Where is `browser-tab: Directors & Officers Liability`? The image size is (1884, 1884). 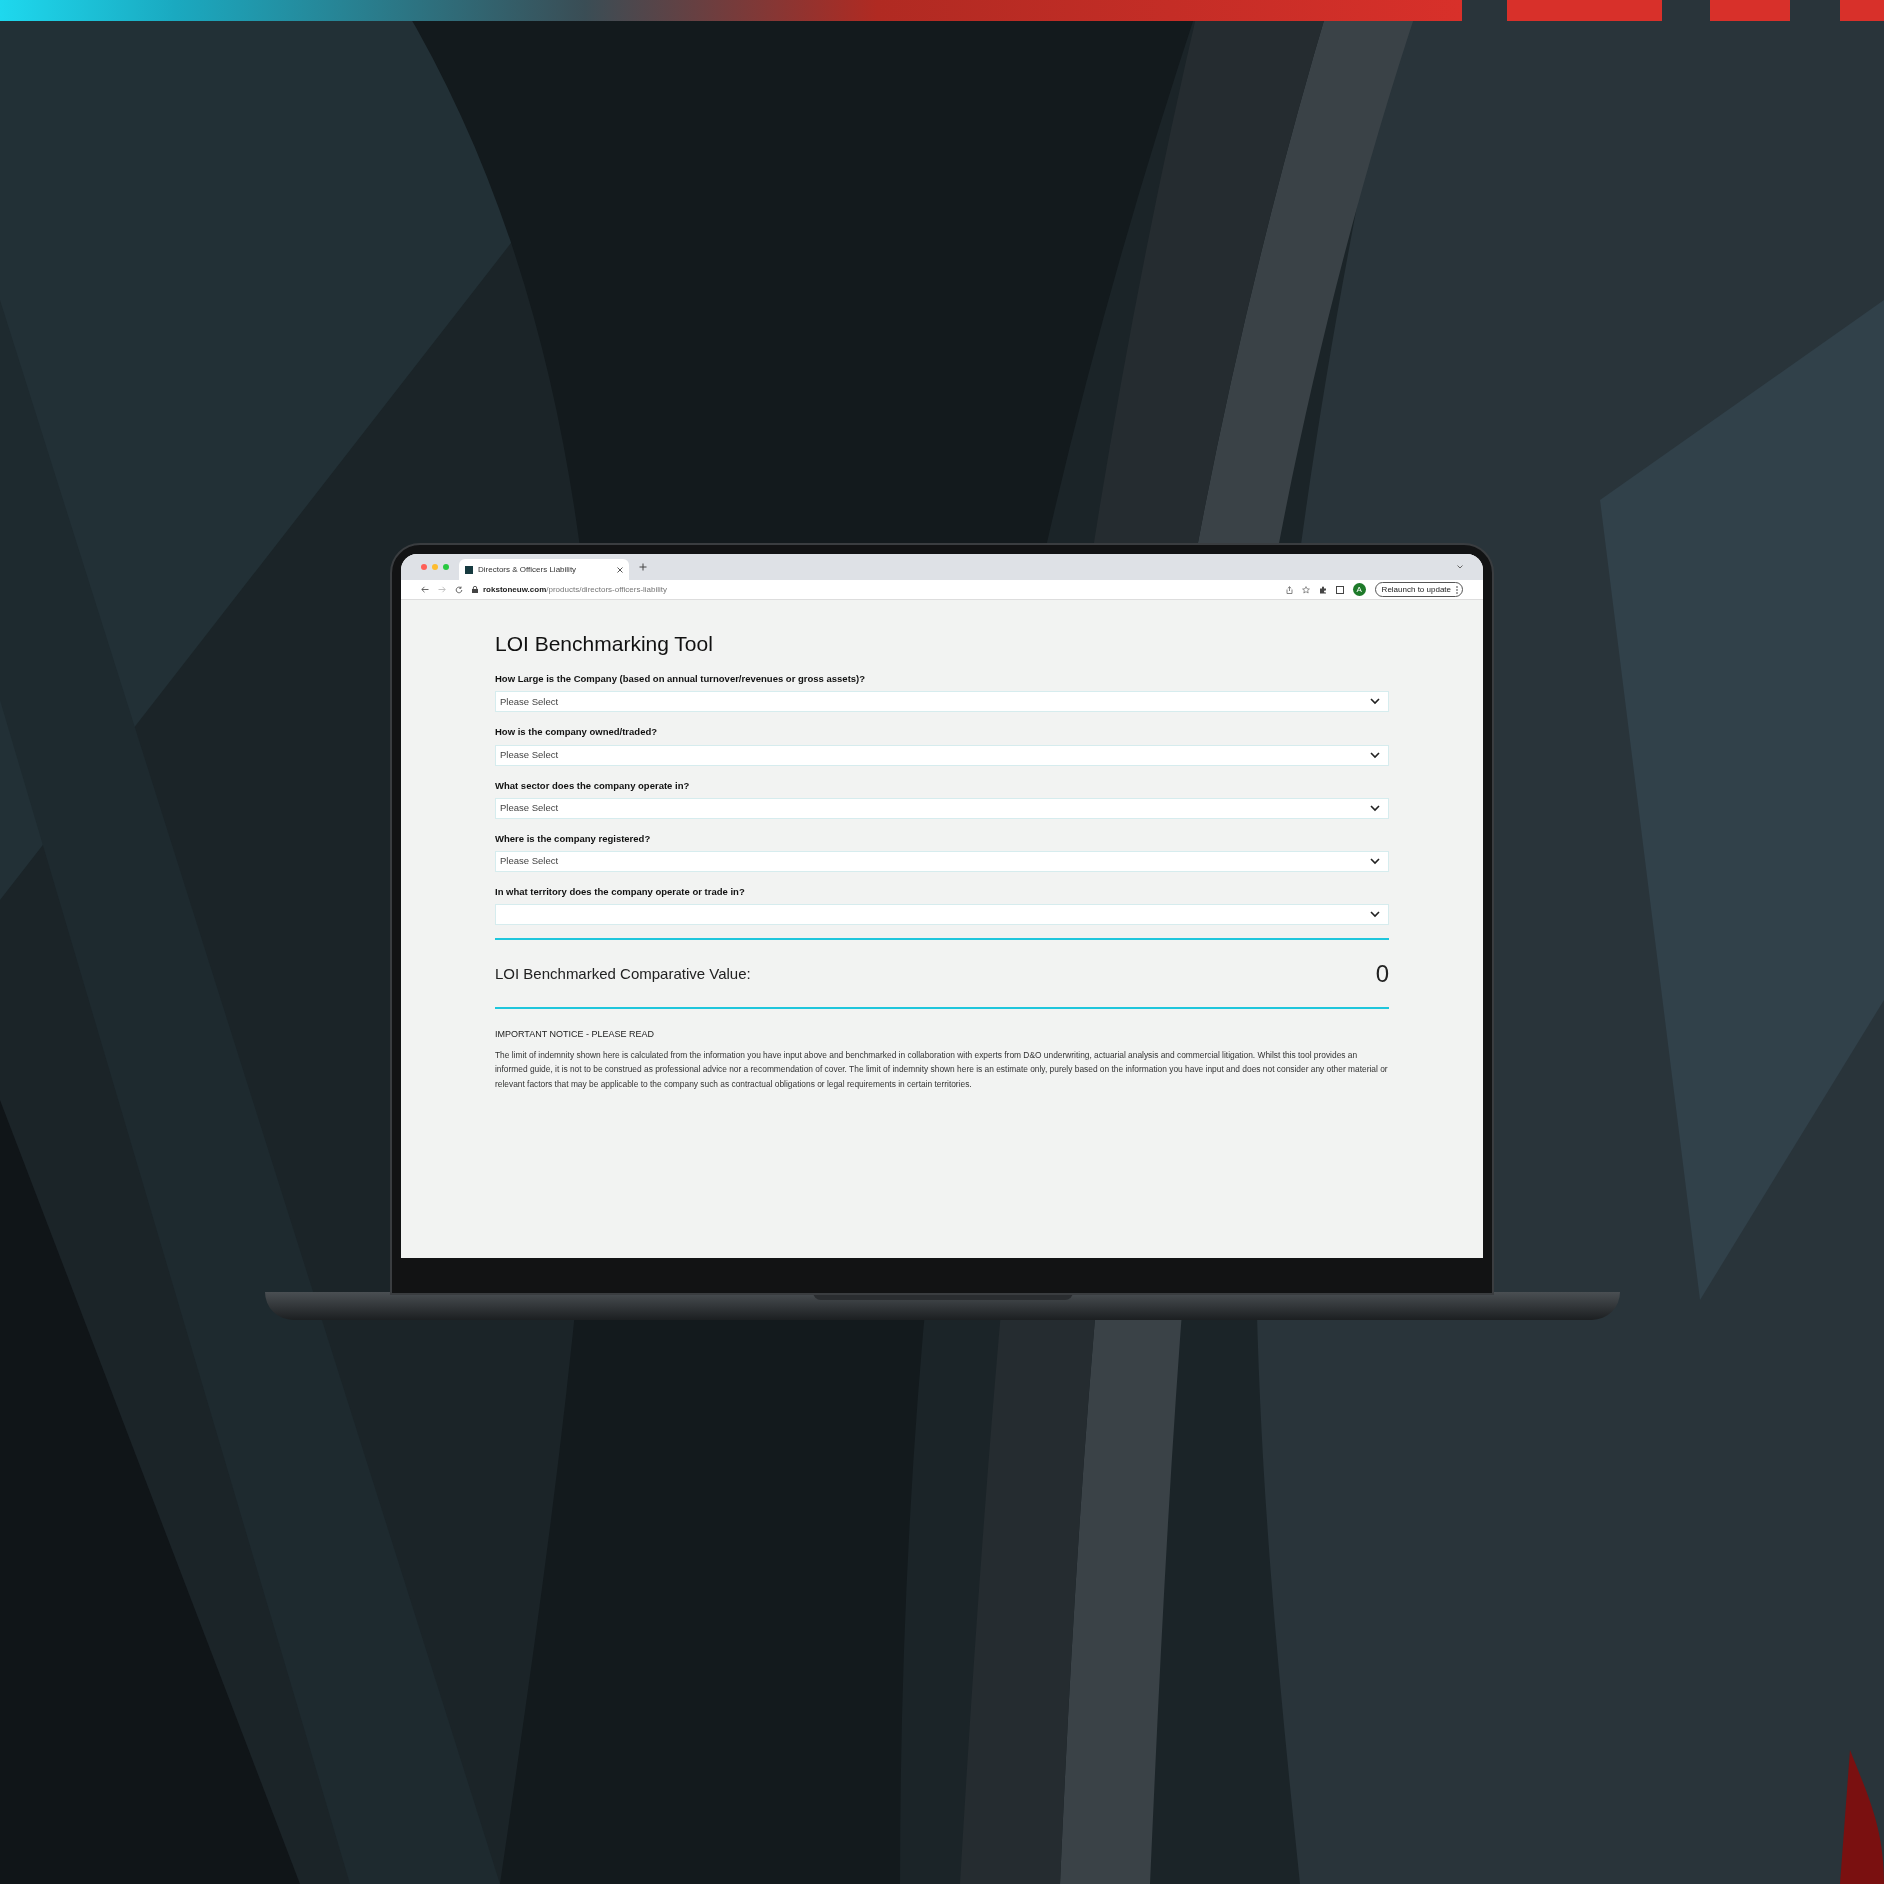 browser-tab: Directors & Officers Liability is located at coordinates (544, 569).